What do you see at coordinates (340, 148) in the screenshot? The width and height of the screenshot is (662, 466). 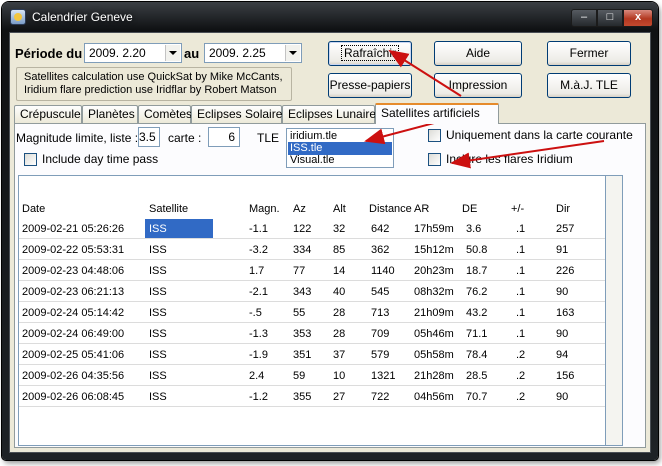 I see `tle-file-list: iridium.tle ISS.tle Visual.tle` at bounding box center [340, 148].